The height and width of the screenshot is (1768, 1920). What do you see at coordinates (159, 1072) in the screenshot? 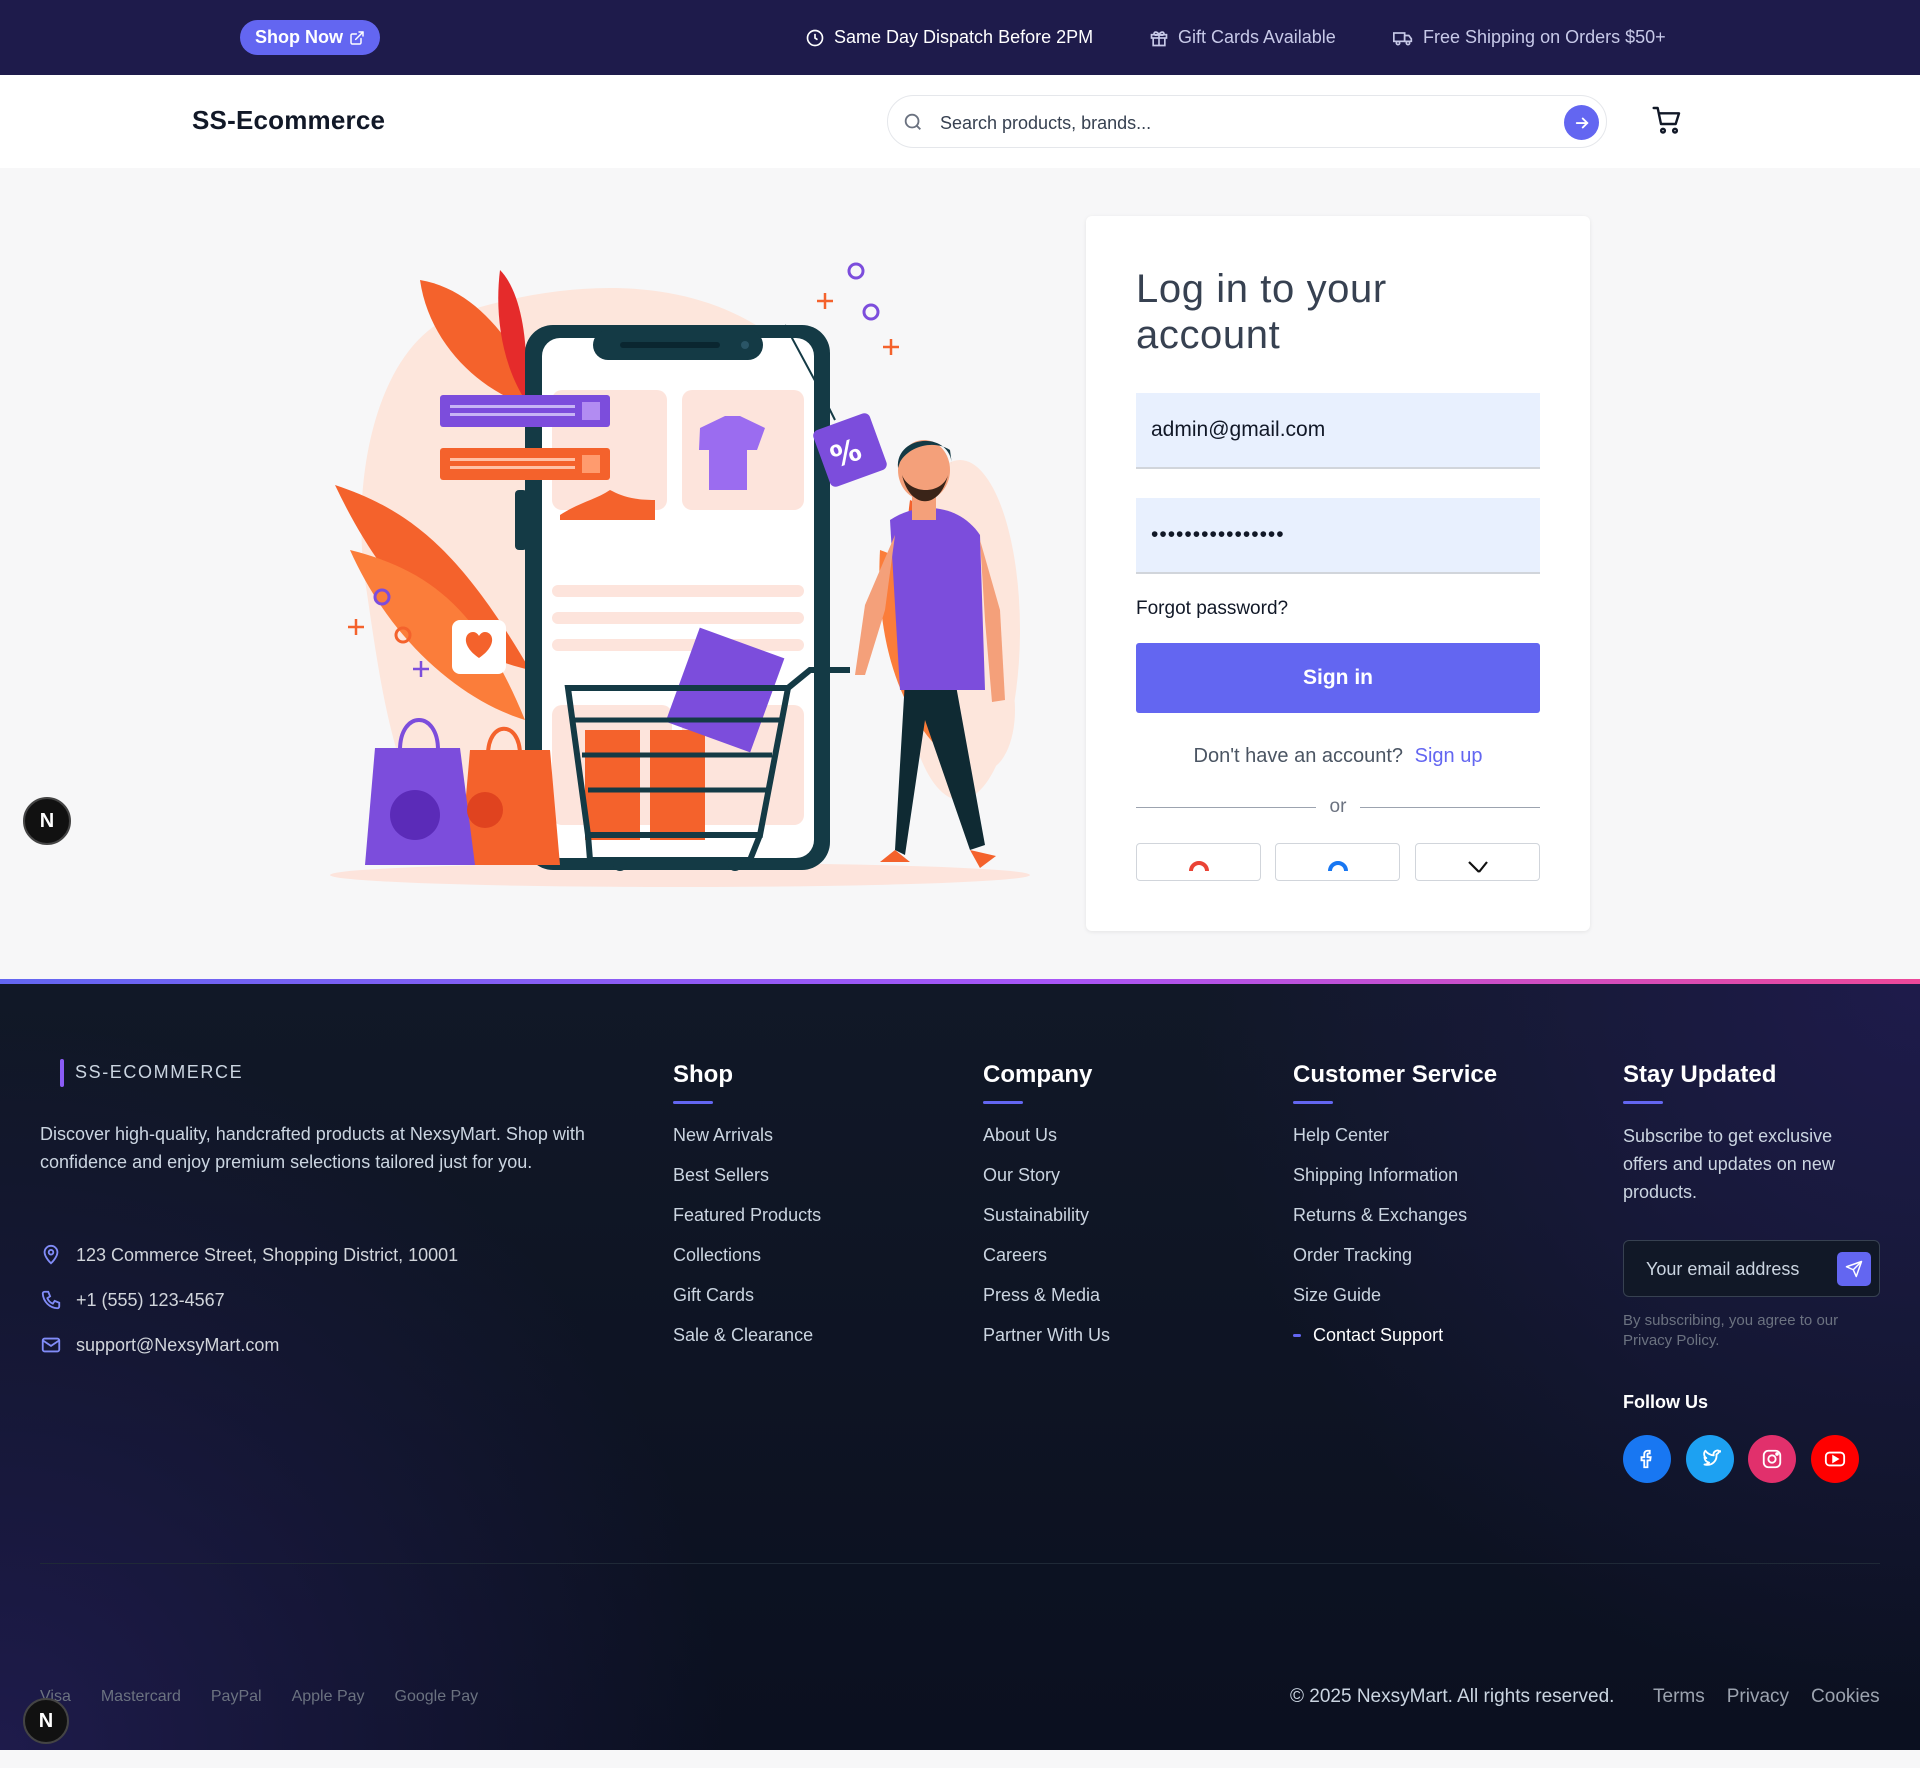
I see `footer-brand: SS-ECOMMERCE` at bounding box center [159, 1072].